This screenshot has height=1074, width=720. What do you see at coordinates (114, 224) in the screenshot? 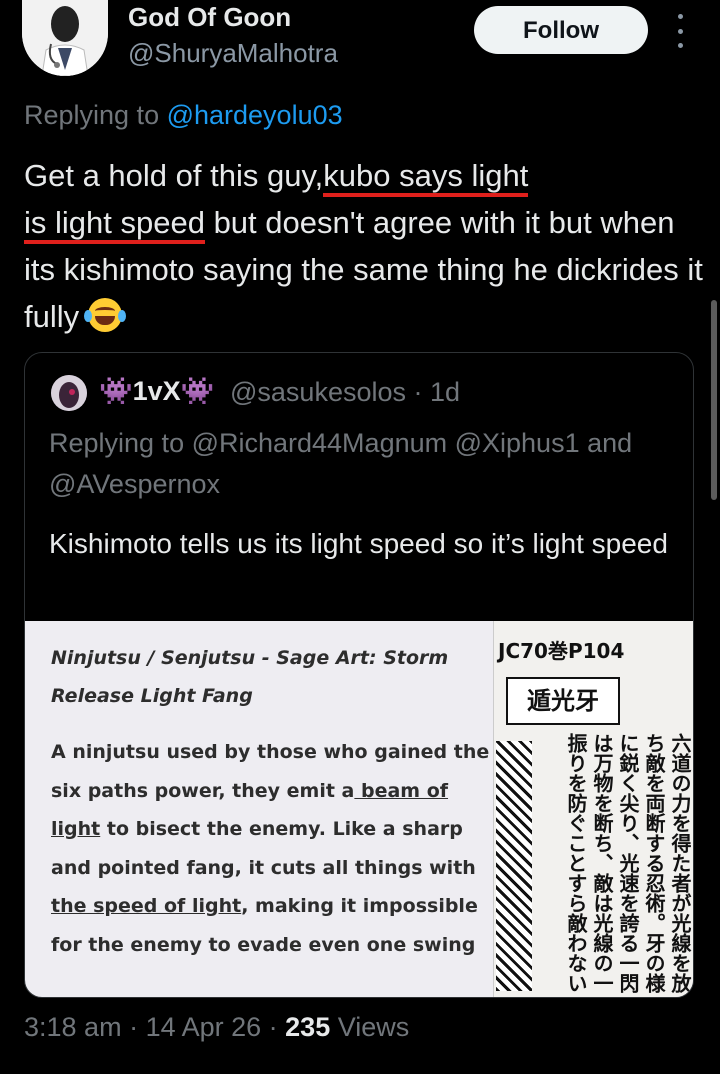
I see `tweet-underlined-2: is light speed` at bounding box center [114, 224].